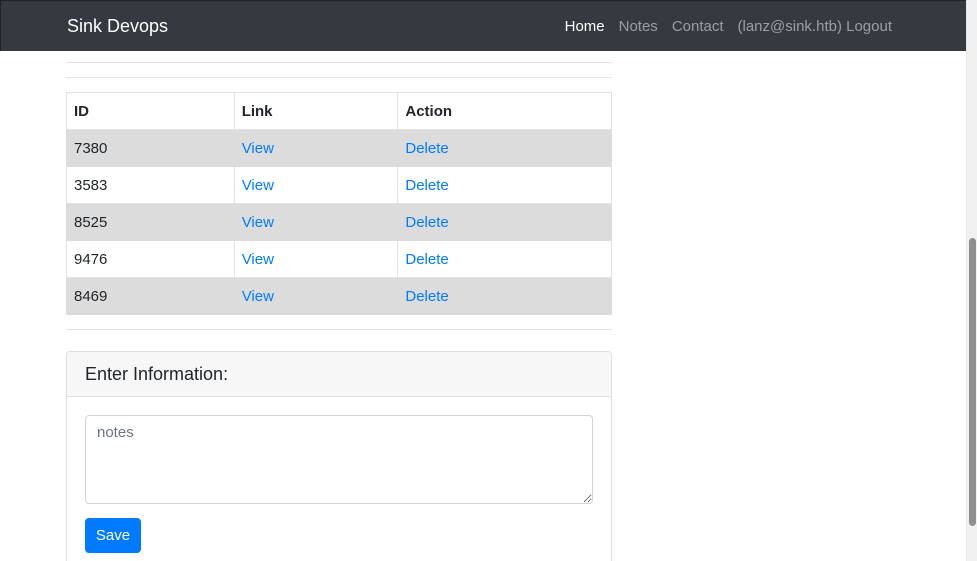 This screenshot has height=561, width=977. What do you see at coordinates (585, 26) in the screenshot?
I see `nav-link-home: Home` at bounding box center [585, 26].